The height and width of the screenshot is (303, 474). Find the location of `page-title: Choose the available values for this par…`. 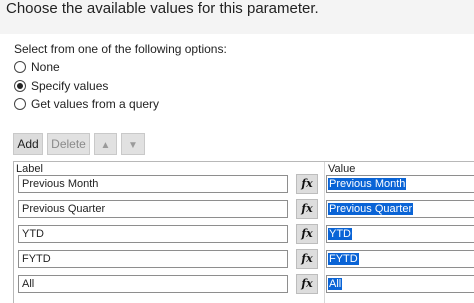

page-title: Choose the available values for this par… is located at coordinates (162, 8).